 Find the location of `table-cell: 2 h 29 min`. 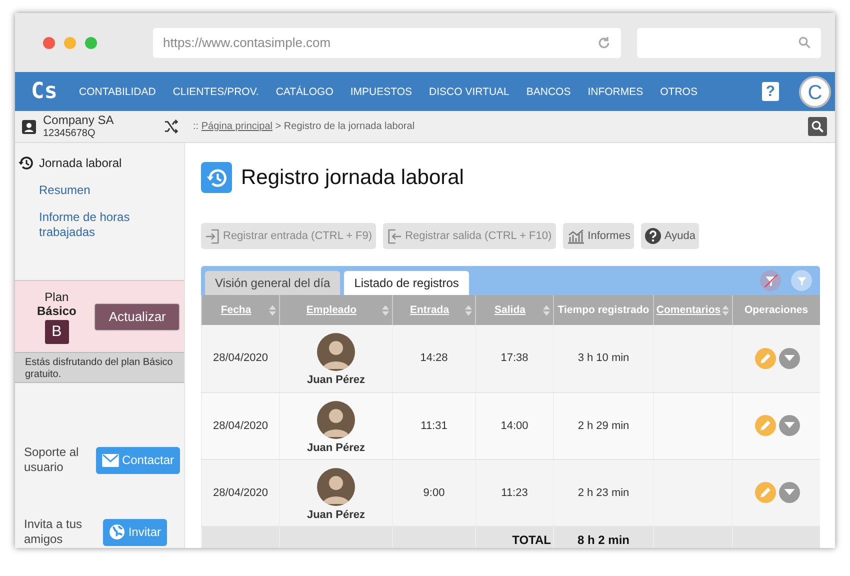

table-cell: 2 h 29 min is located at coordinates (604, 425).